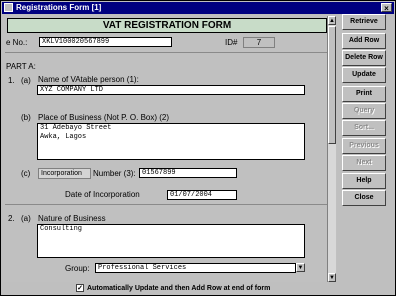 This screenshot has height=296, width=396. What do you see at coordinates (202, 195) in the screenshot?
I see `incorporation-date-field: 01/07/2004` at bounding box center [202, 195].